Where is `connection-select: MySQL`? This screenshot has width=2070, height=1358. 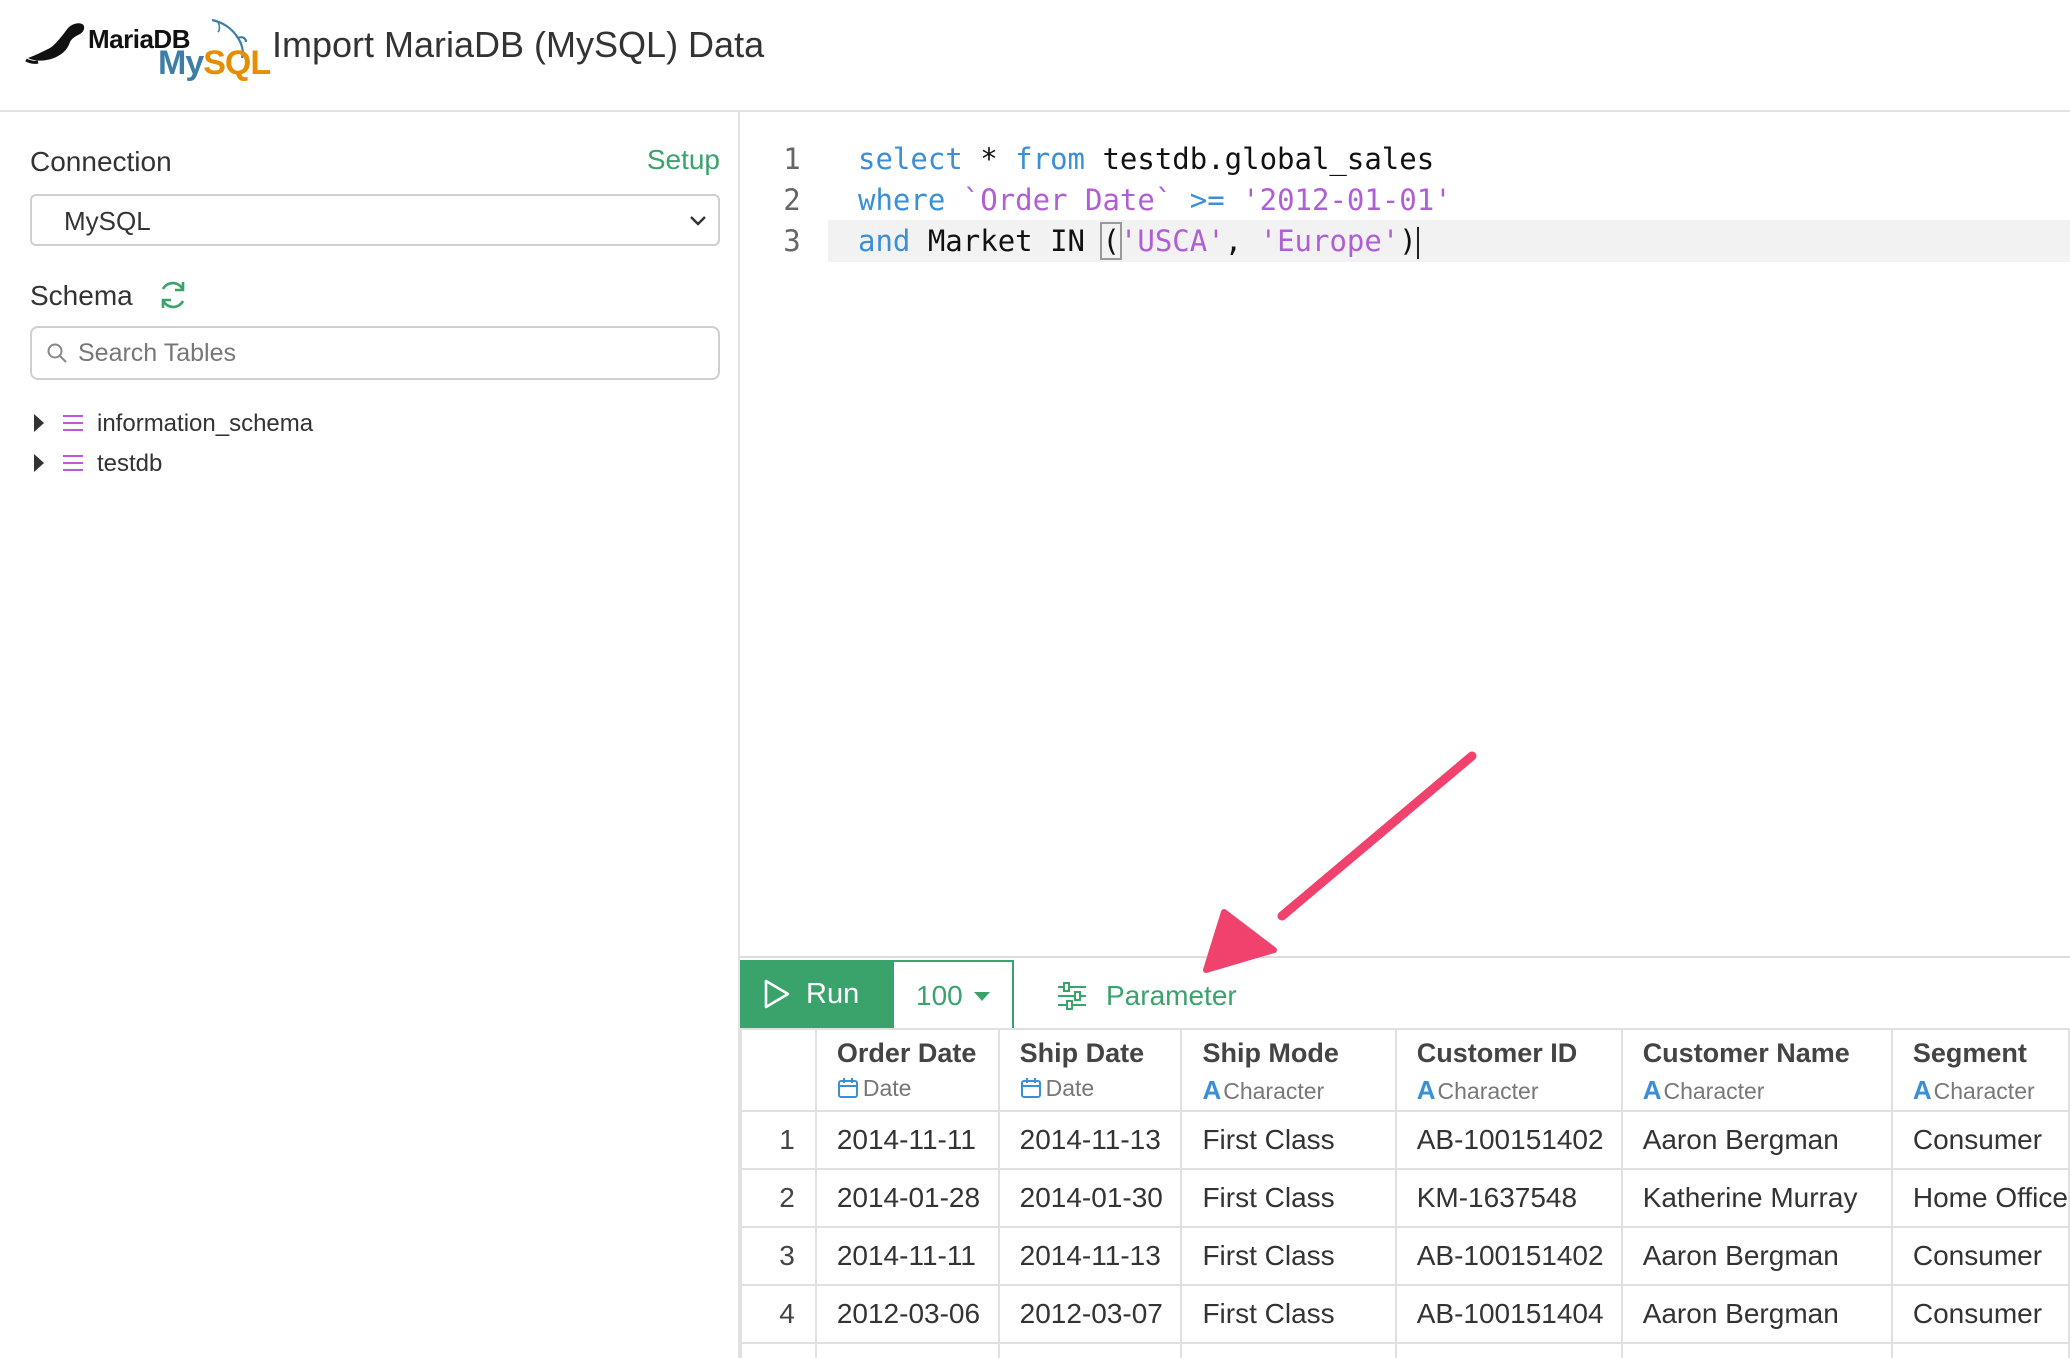 connection-select: MySQL is located at coordinates (375, 220).